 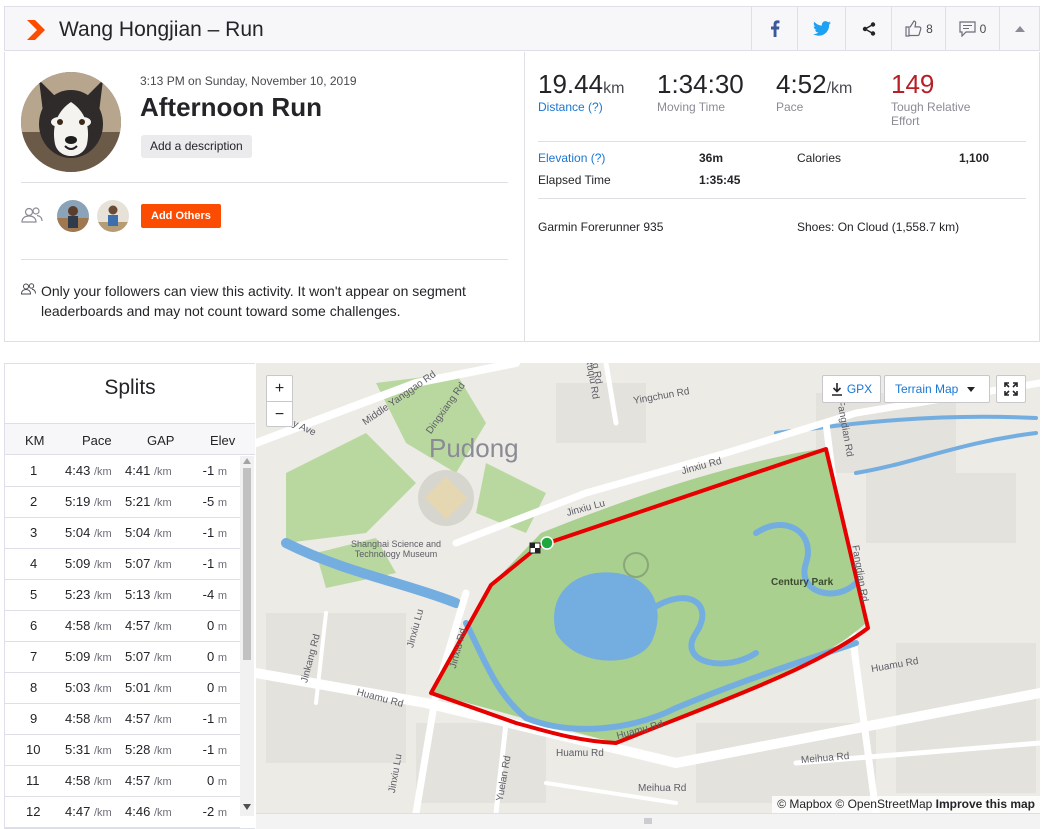 What do you see at coordinates (648, 821) in the screenshot?
I see `map-resize-bar` at bounding box center [648, 821].